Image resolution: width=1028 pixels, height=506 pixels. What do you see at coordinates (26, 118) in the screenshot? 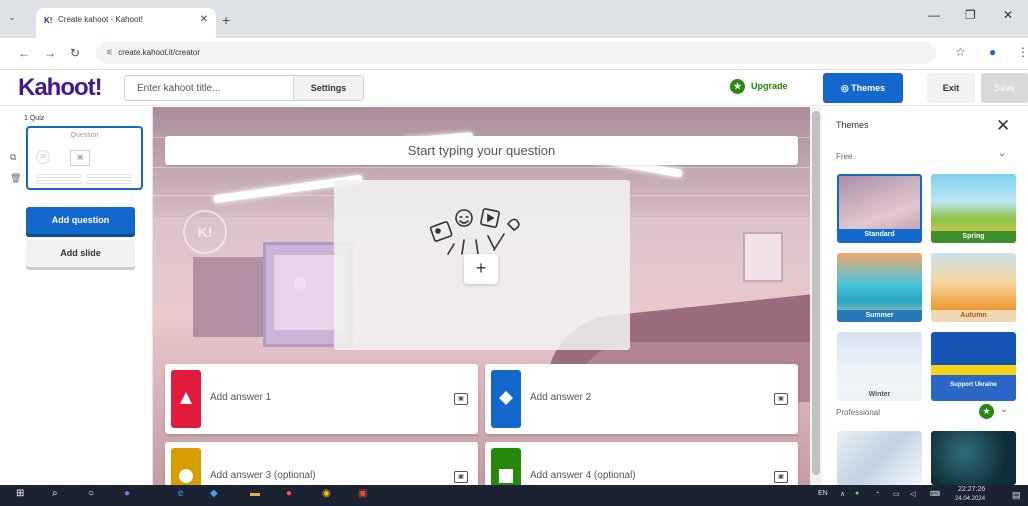
I see `slide-number: 1` at bounding box center [26, 118].